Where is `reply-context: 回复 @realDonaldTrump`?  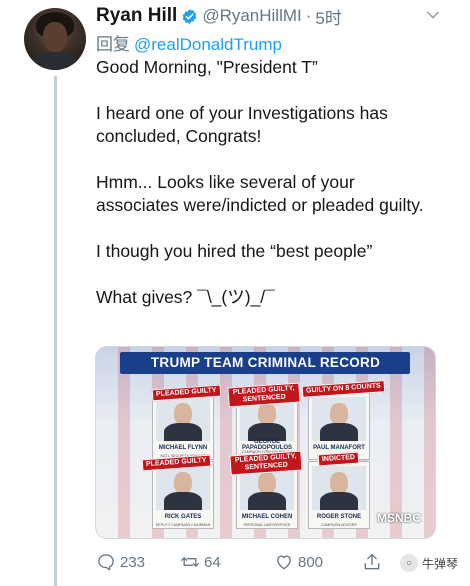
reply-context: 回复 @realDonaldTrump is located at coordinates (189, 42).